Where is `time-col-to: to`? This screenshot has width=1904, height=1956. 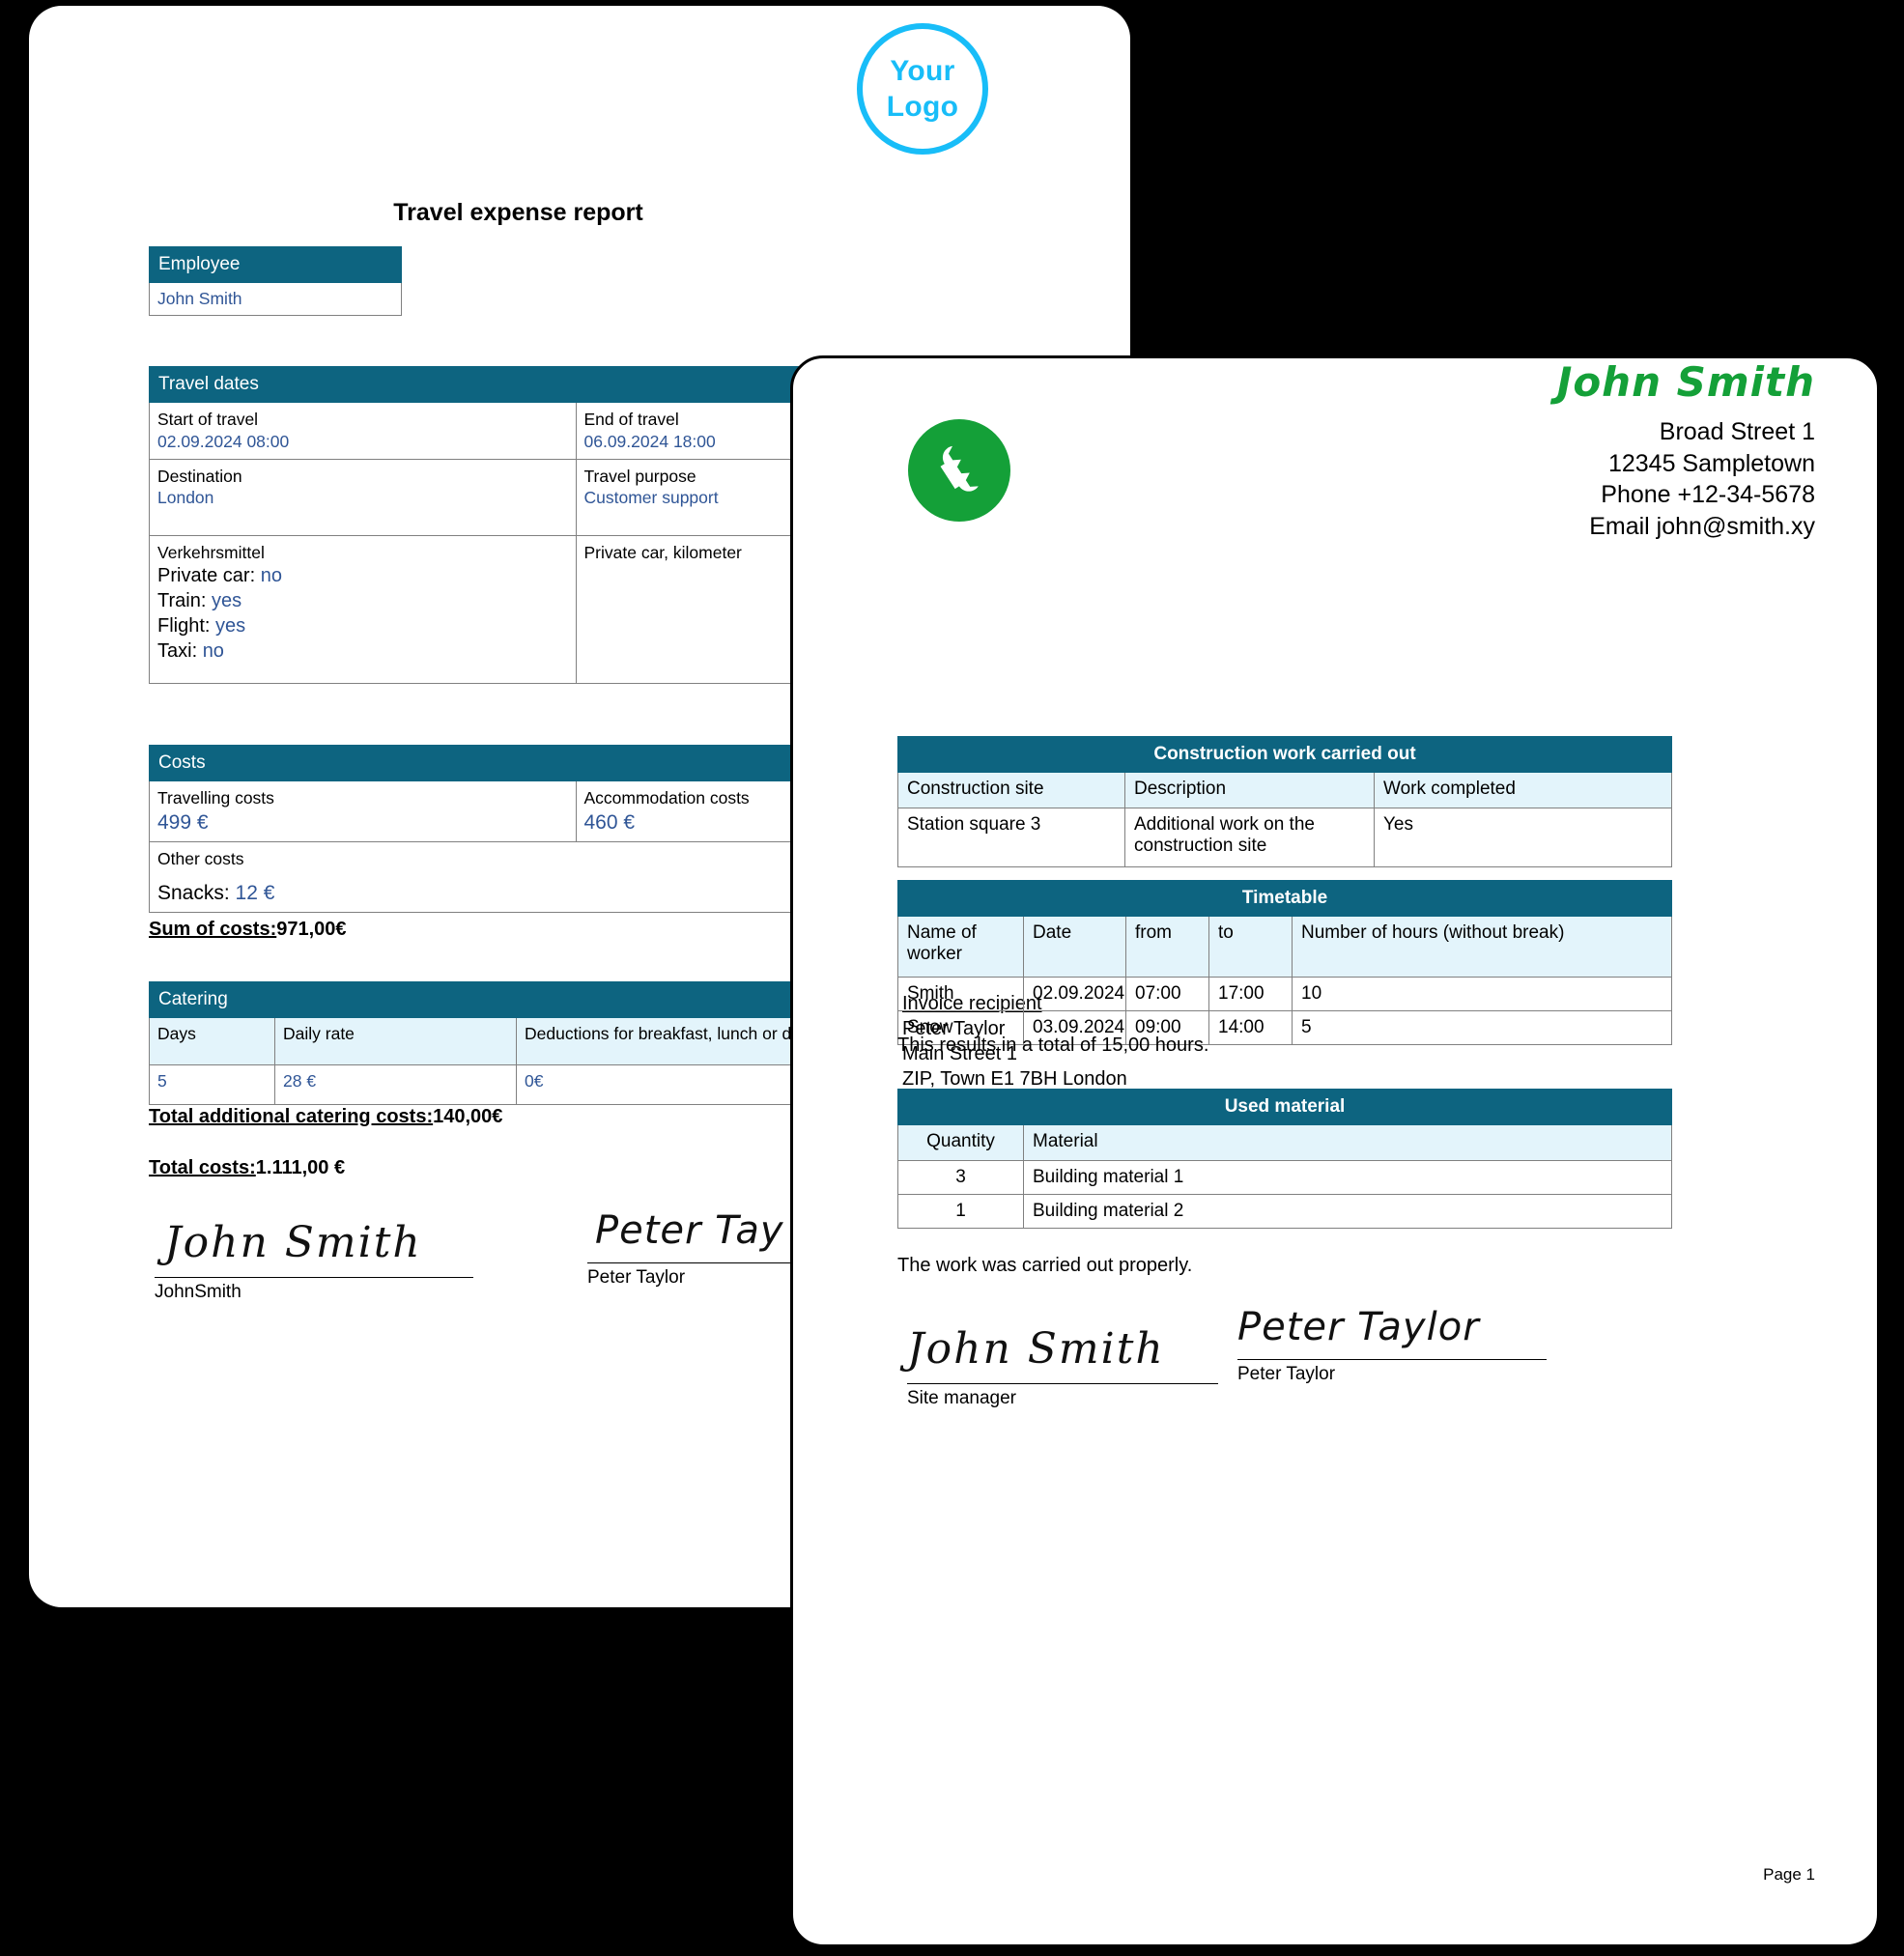
time-col-to: to is located at coordinates (1250, 947).